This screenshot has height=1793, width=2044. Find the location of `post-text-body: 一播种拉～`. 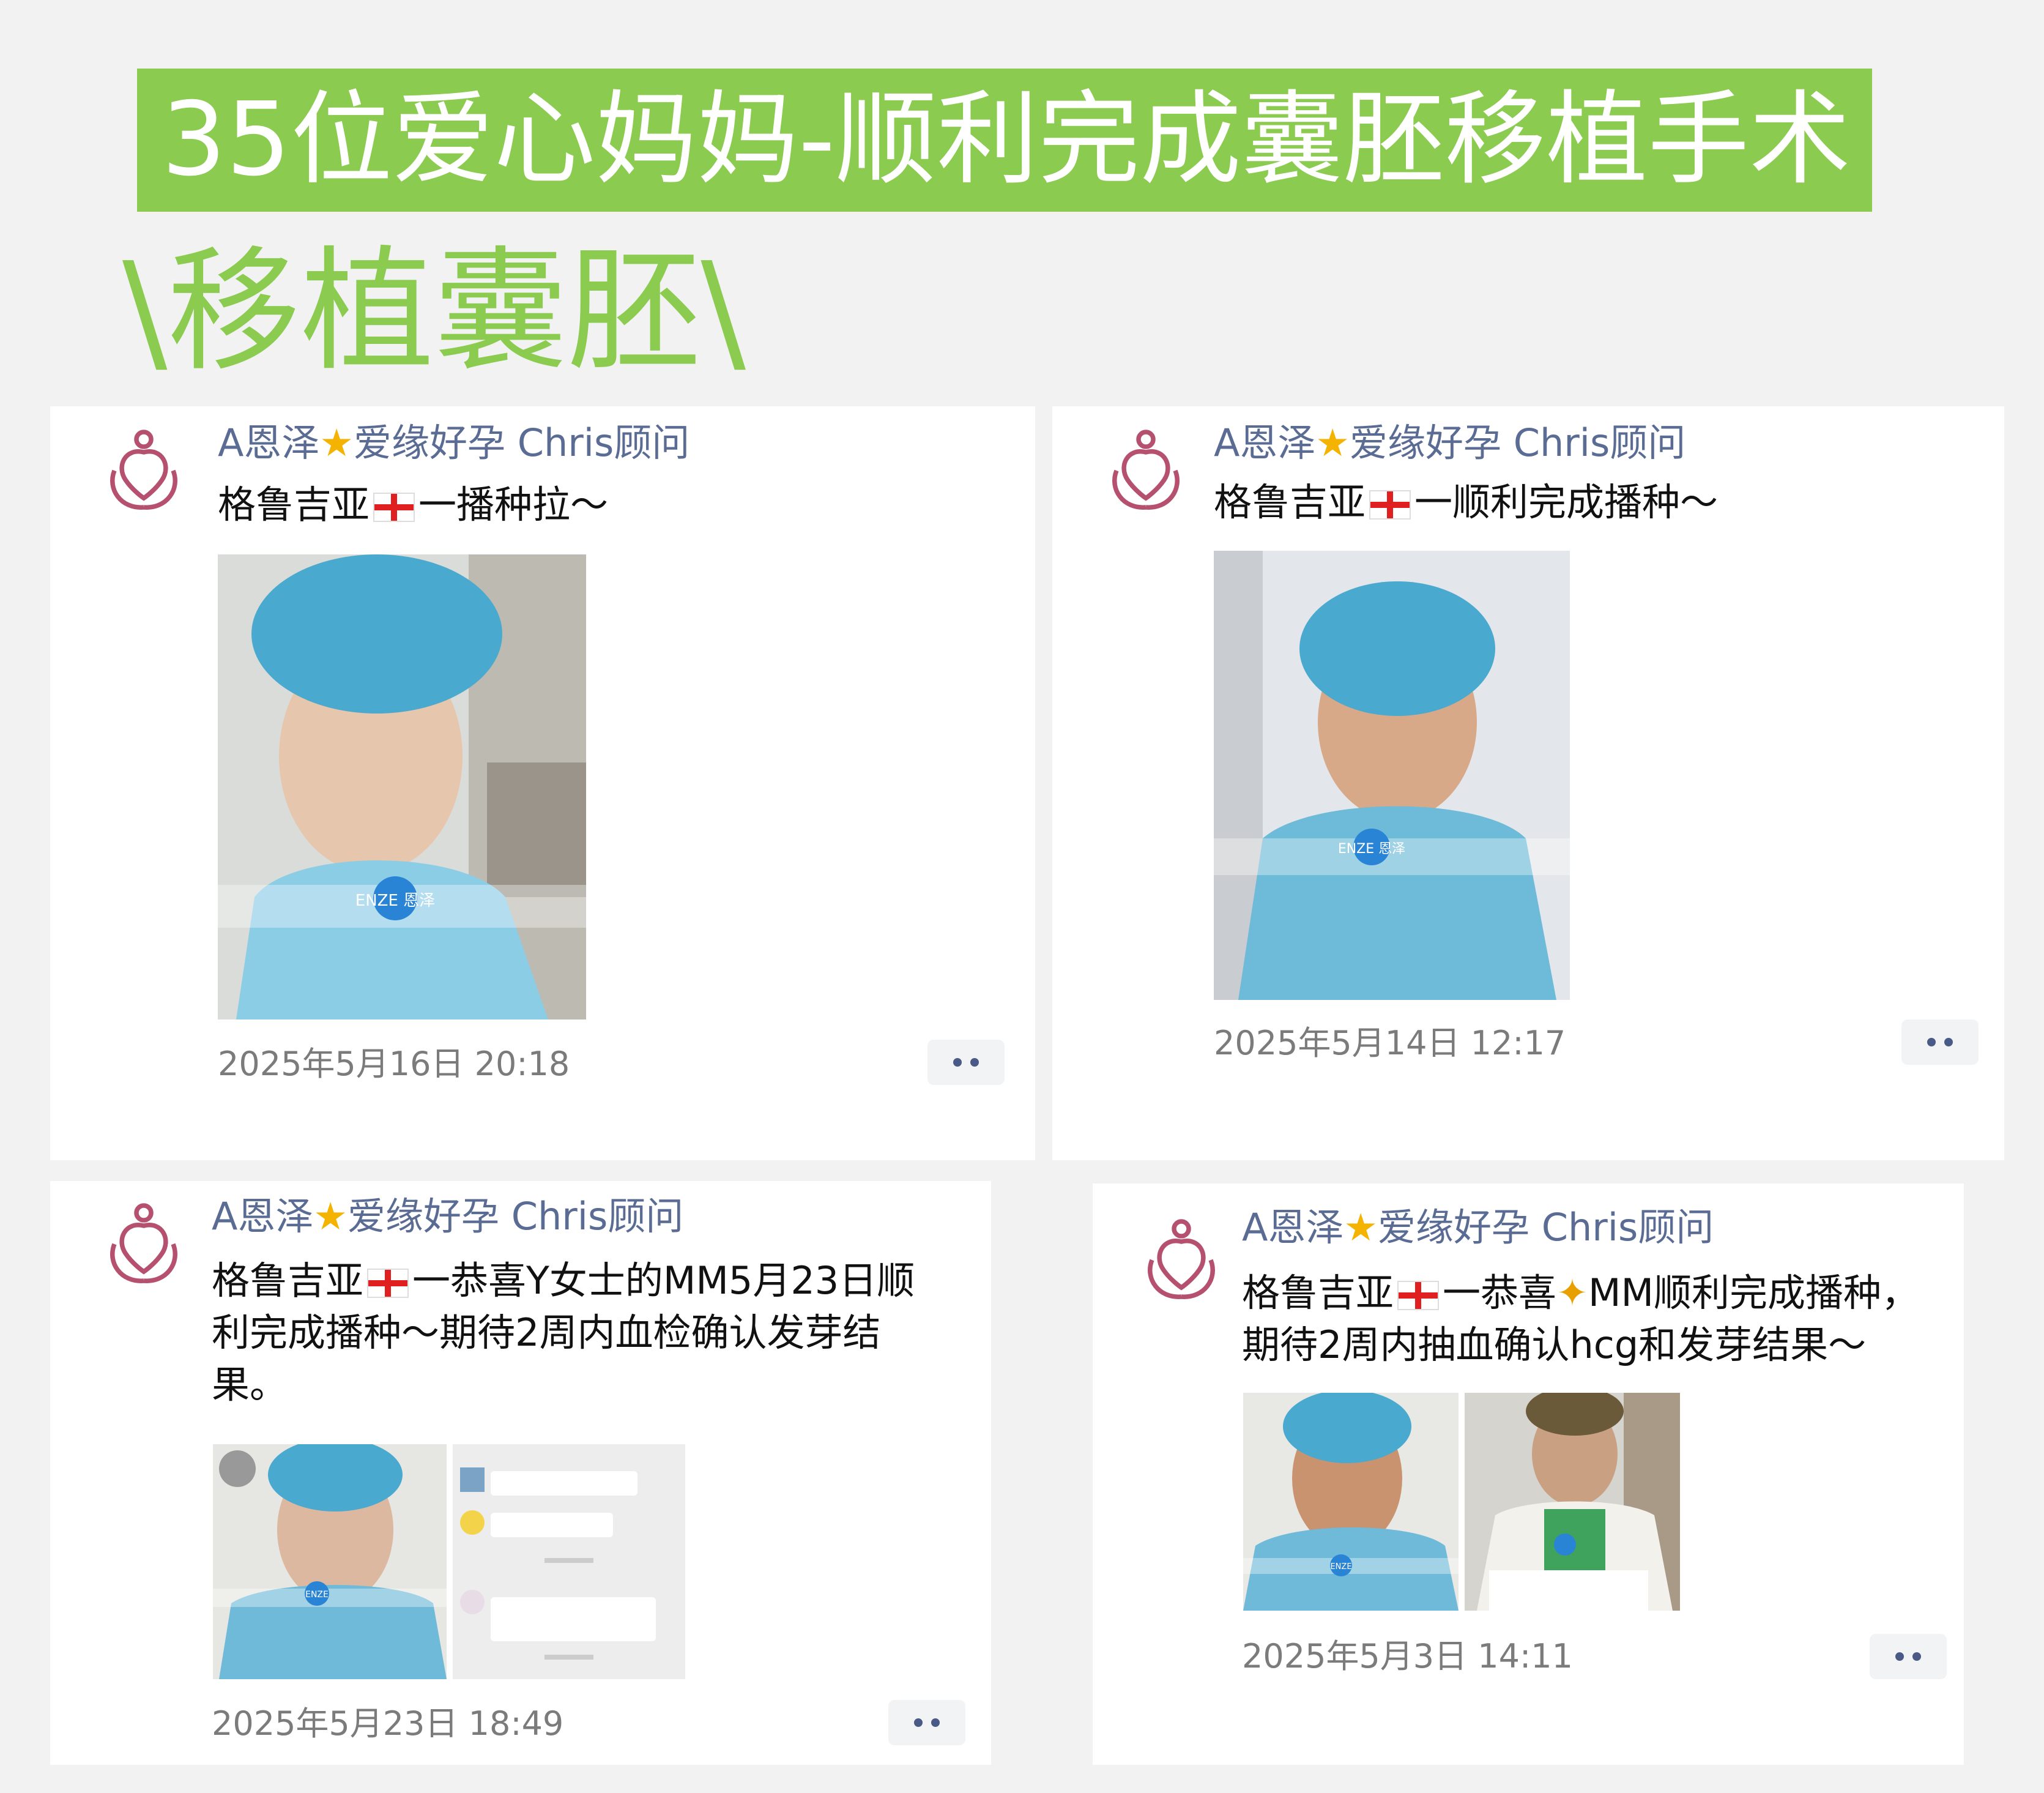

post-text-body: 一播种拉～ is located at coordinates (513, 504).